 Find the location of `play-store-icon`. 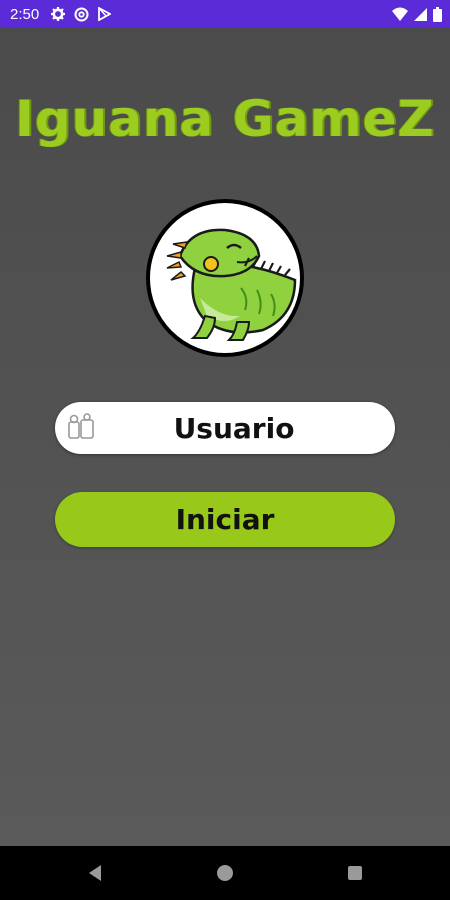

play-store-icon is located at coordinates (105, 14).